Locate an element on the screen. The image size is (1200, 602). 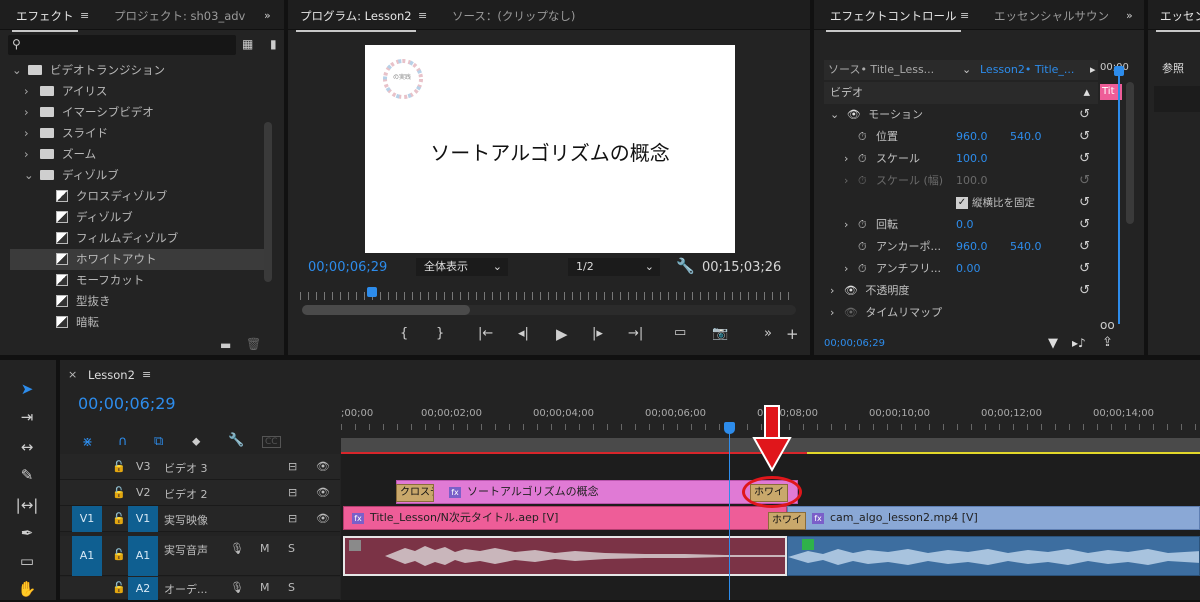
tree-item-white-out: ホワイトアウト is located at coordinates (141, 259).